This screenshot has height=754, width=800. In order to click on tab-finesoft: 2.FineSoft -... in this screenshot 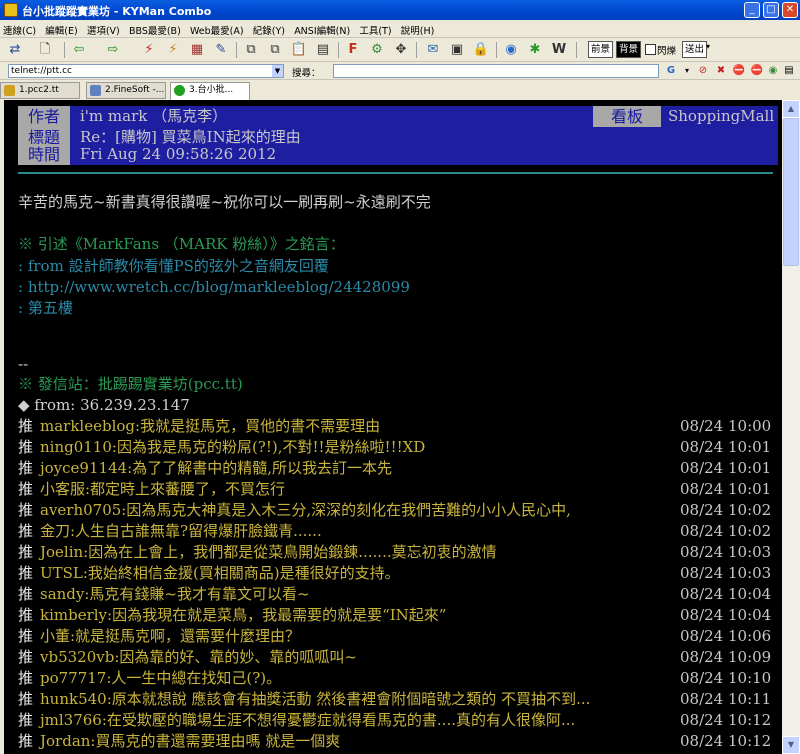, I will do `click(126, 90)`.